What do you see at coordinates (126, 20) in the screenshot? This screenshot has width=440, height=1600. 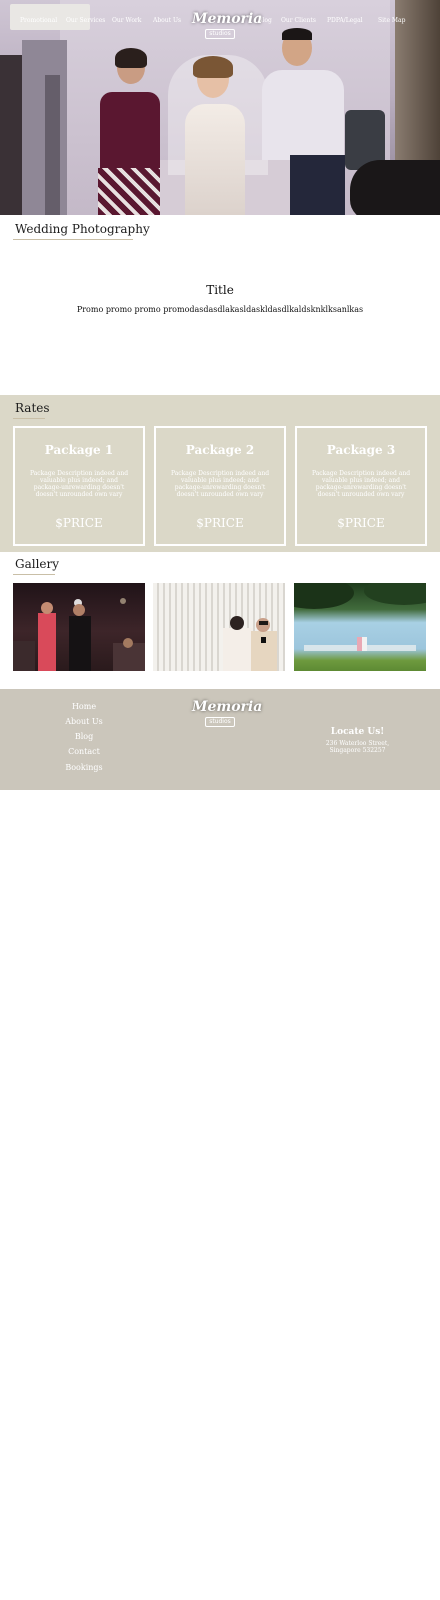 I see `nav-our-work: Our Work` at bounding box center [126, 20].